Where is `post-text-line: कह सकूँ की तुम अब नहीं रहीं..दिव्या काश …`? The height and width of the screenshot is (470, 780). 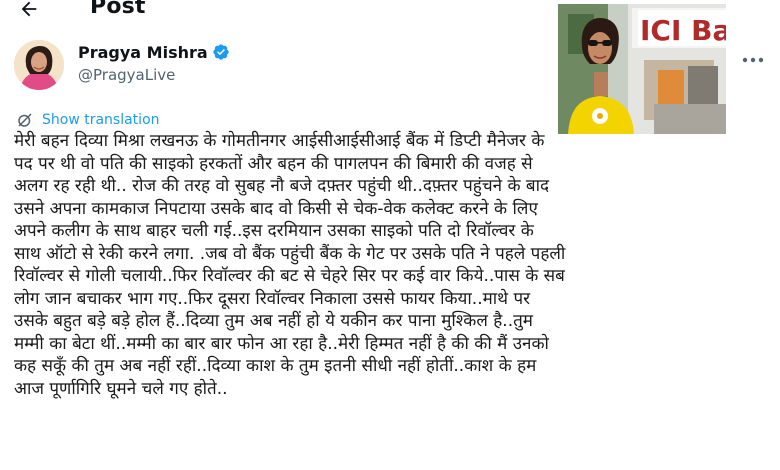 post-text-line: कह सकूँ की तुम अब नहीं रहीं..दिव्या काश … is located at coordinates (275, 366).